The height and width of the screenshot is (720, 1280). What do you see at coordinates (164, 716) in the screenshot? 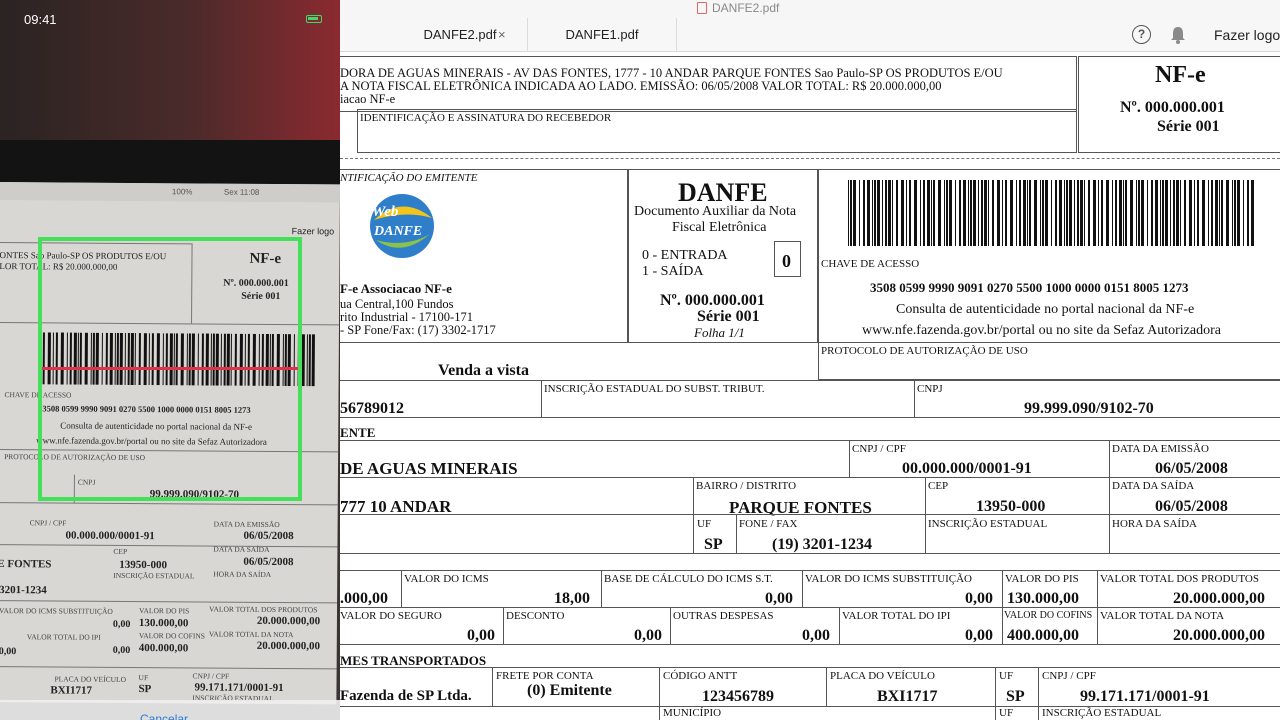
I see `cancel-button: Cancelar` at bounding box center [164, 716].